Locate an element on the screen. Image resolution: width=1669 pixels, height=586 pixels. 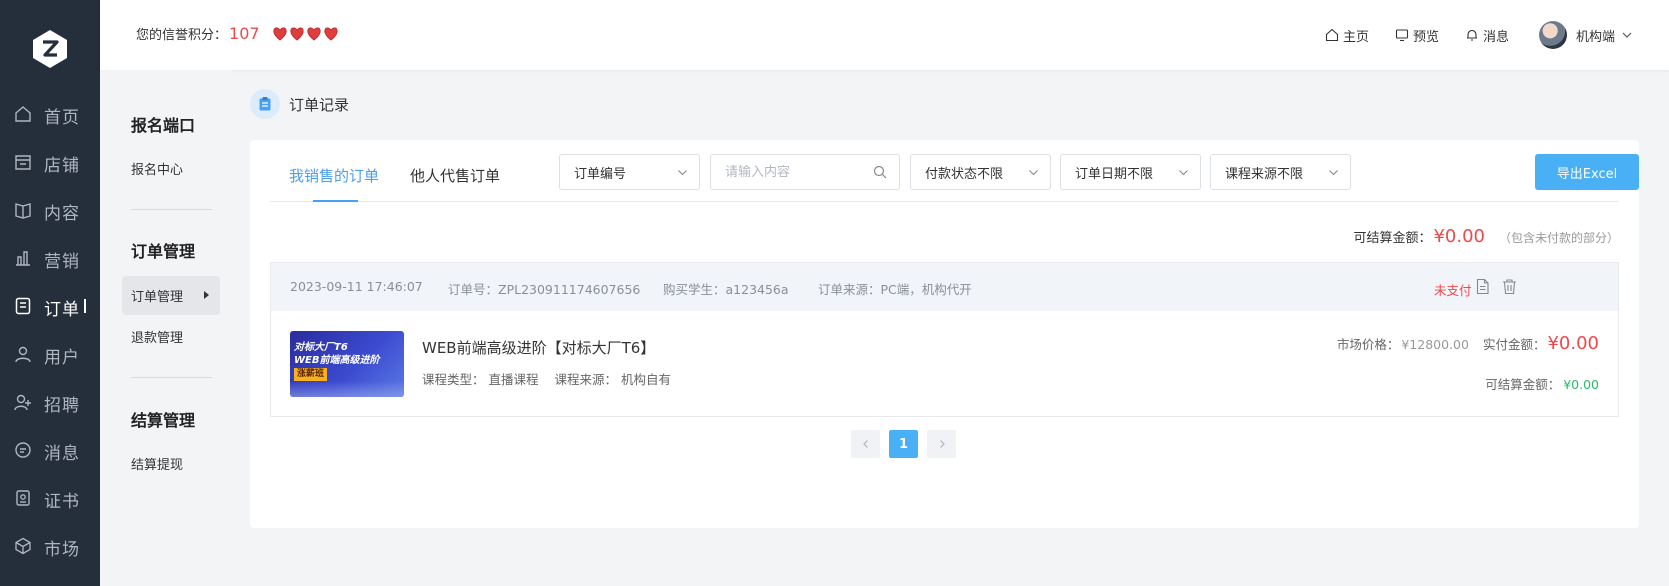
market-price: ¥12800.00 is located at coordinates (1435, 344).